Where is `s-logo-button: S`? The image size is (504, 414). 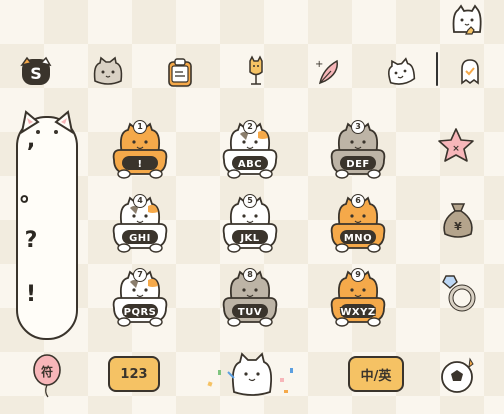 s-logo-button: S is located at coordinates (36, 72).